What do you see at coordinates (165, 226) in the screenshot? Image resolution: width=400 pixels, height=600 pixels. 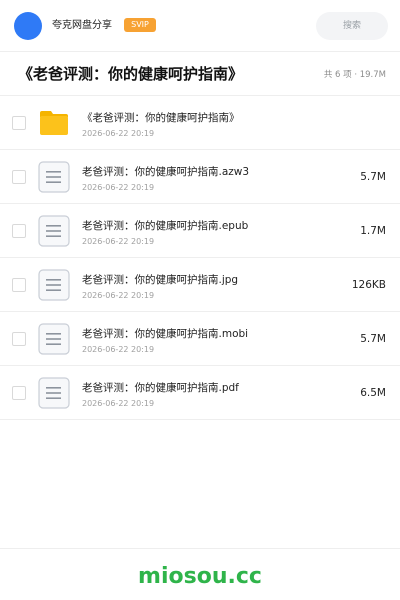 I see `file-name: 老爸评测：你的健康呵护指南.epub` at bounding box center [165, 226].